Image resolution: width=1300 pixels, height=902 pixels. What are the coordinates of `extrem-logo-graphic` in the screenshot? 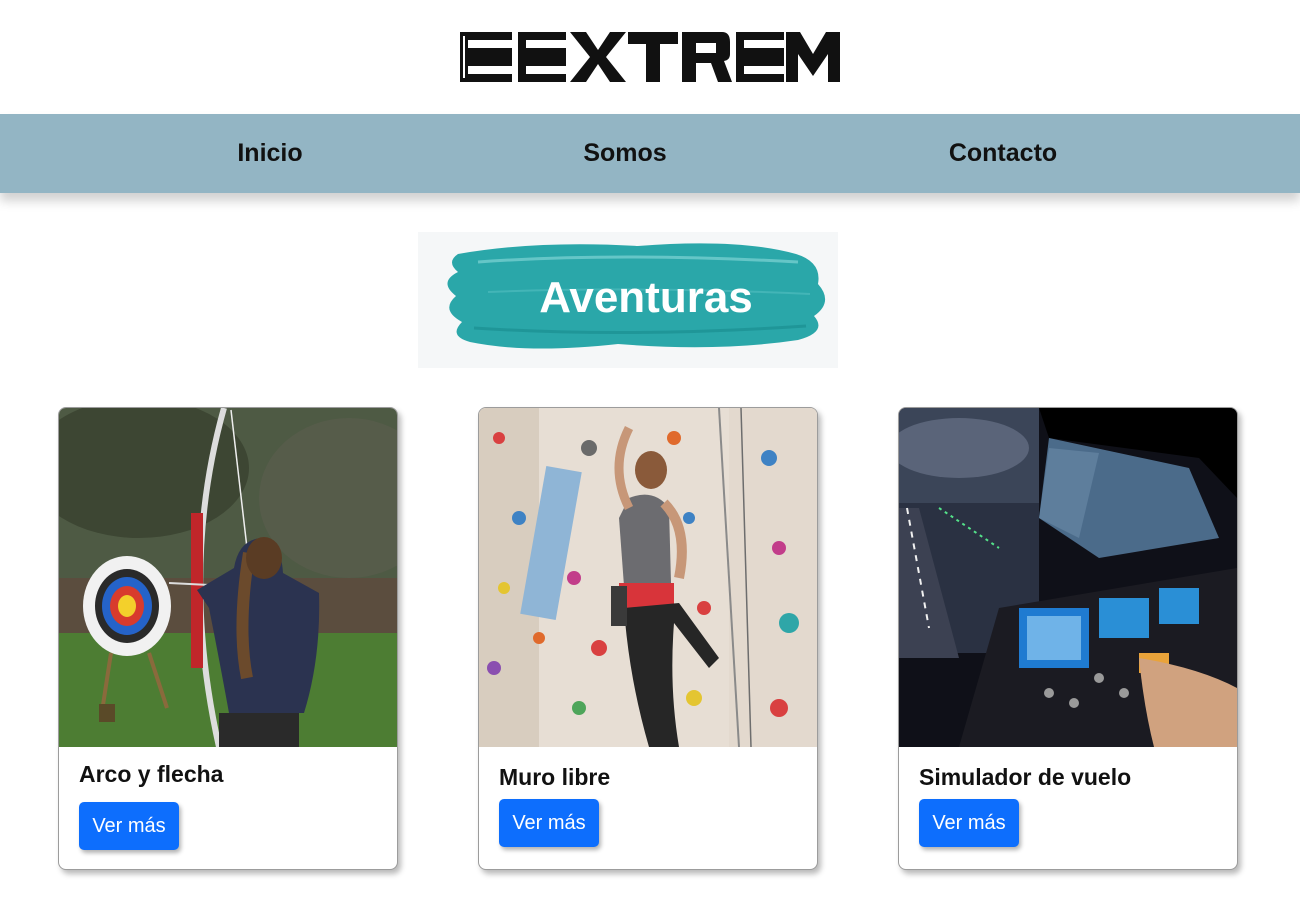 It's located at (650, 57).